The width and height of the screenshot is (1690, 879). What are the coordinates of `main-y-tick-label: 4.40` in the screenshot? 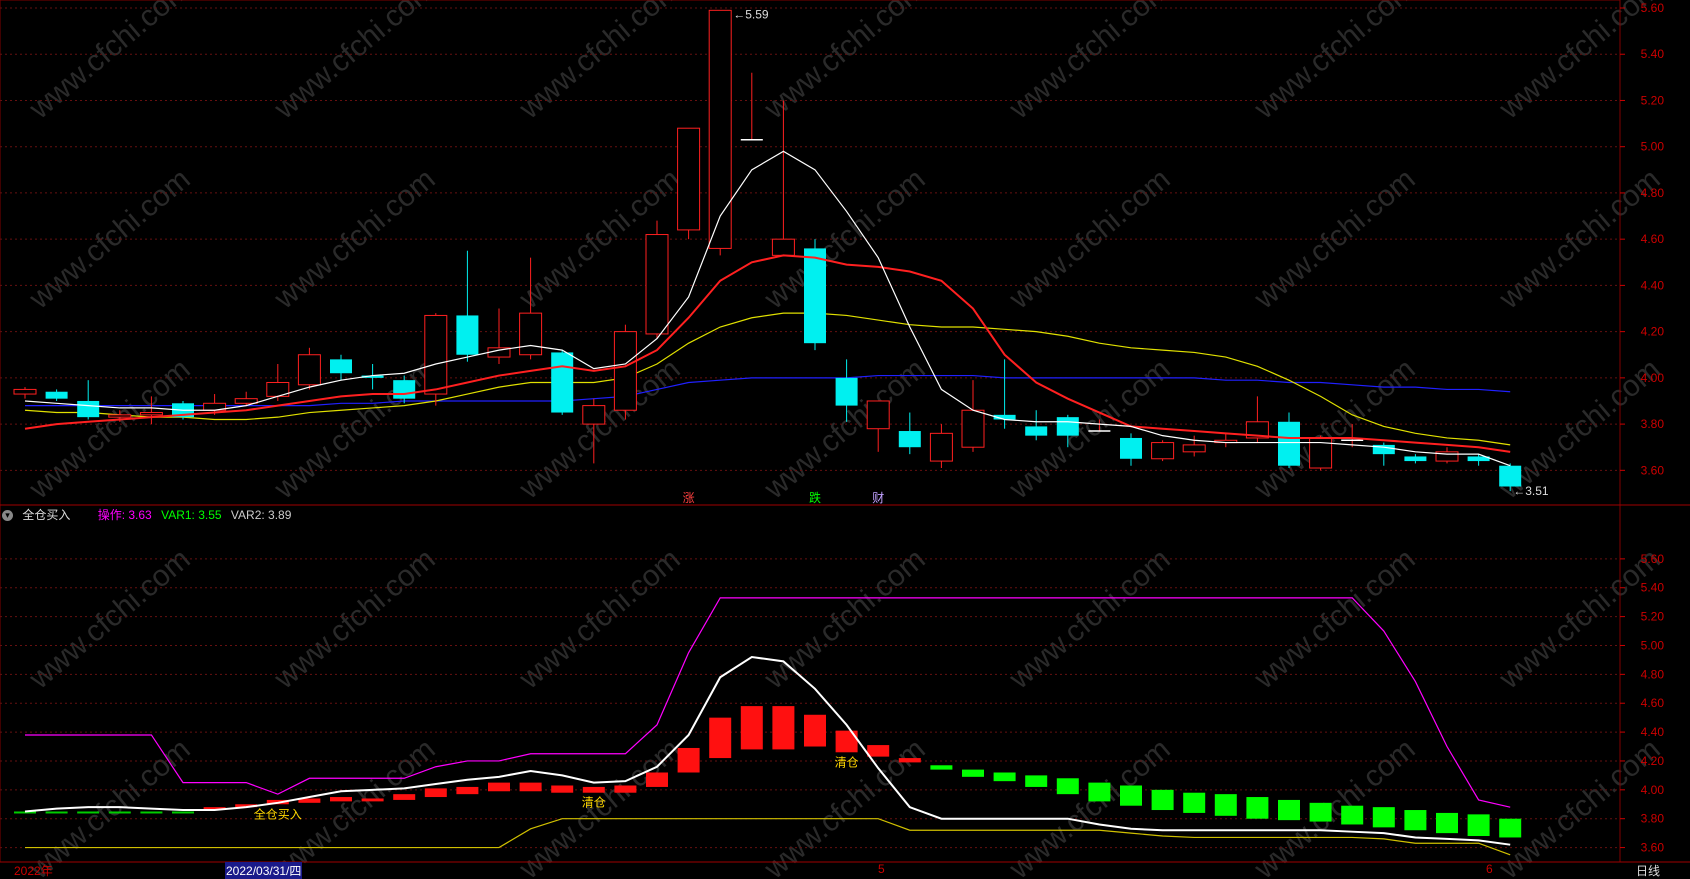 It's located at (1653, 285).